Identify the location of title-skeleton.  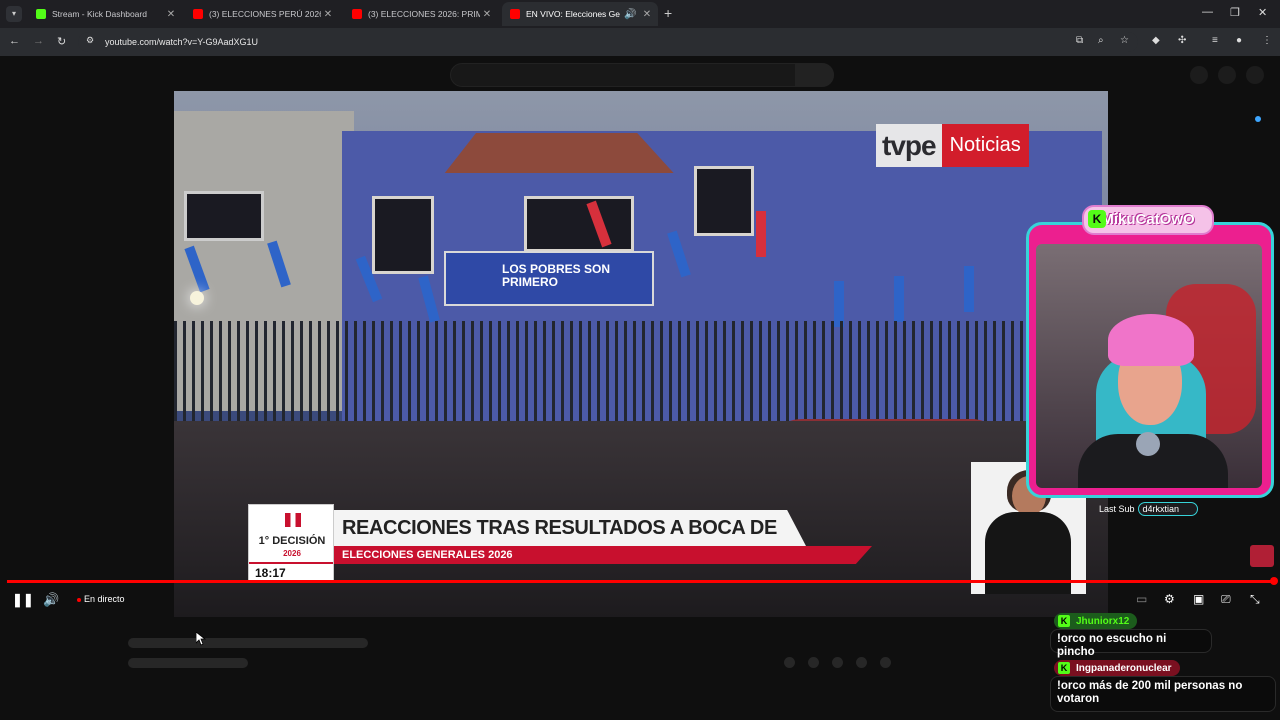
(248, 643).